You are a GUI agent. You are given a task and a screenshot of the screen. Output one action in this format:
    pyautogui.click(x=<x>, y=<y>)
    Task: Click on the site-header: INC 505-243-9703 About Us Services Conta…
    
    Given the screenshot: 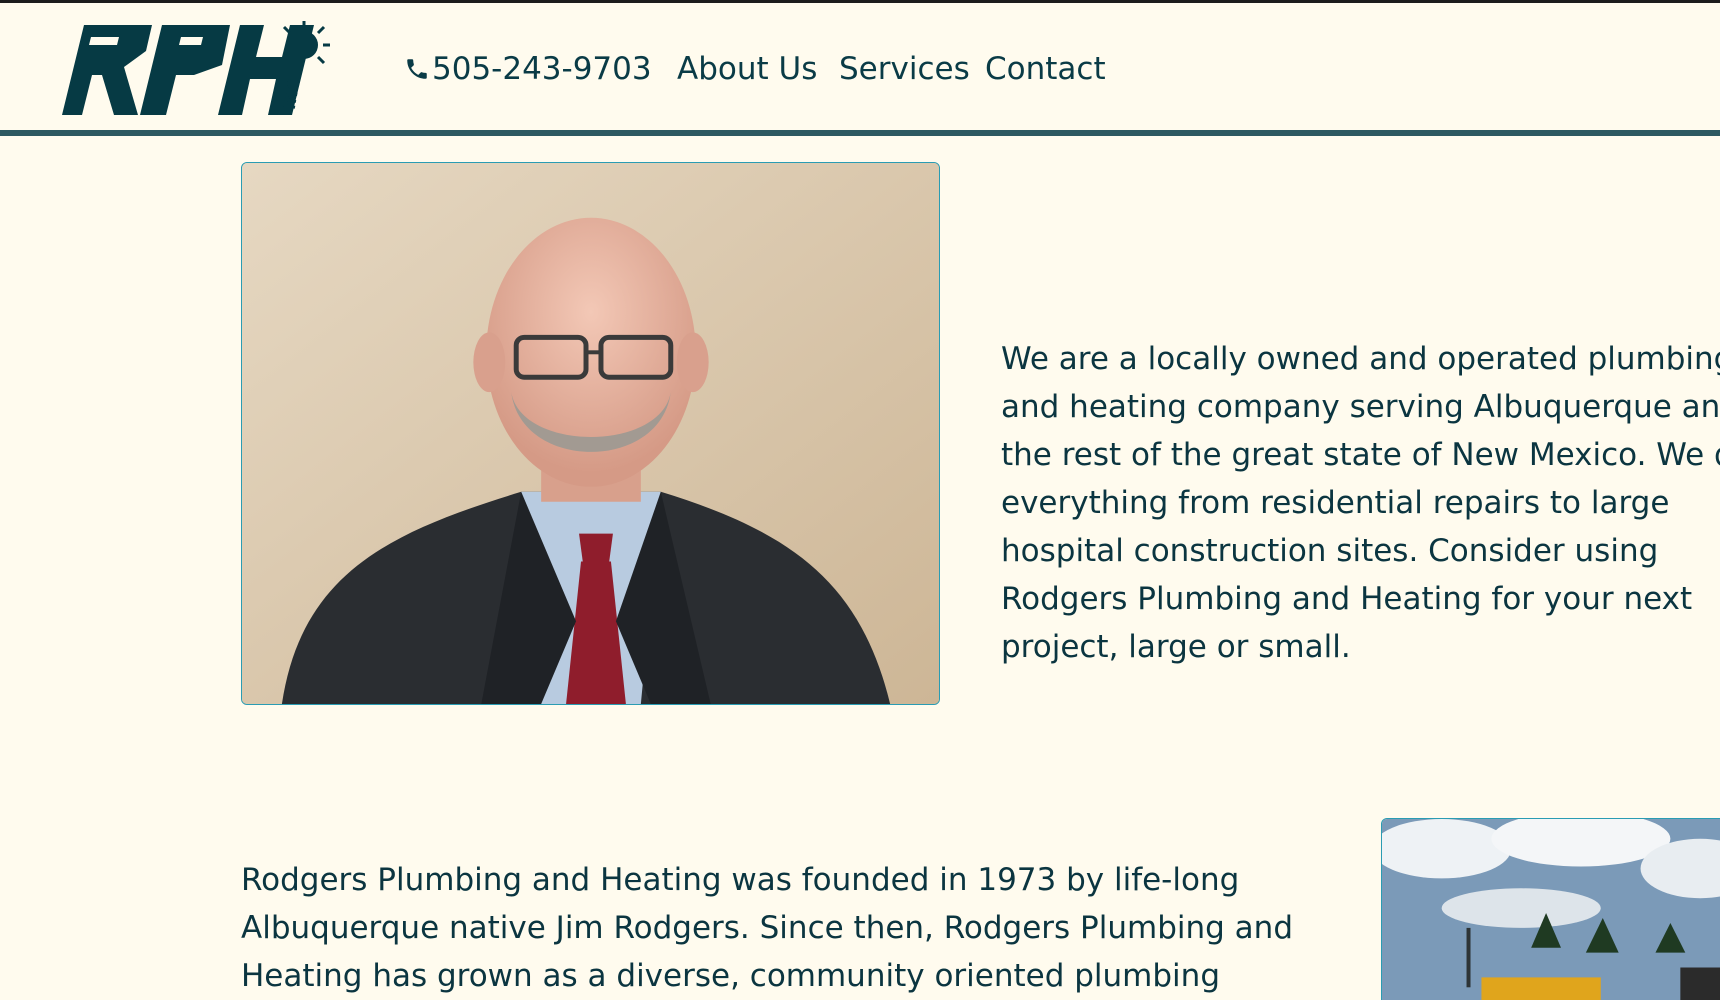 What is the action you would take?
    pyautogui.click(x=860, y=66)
    